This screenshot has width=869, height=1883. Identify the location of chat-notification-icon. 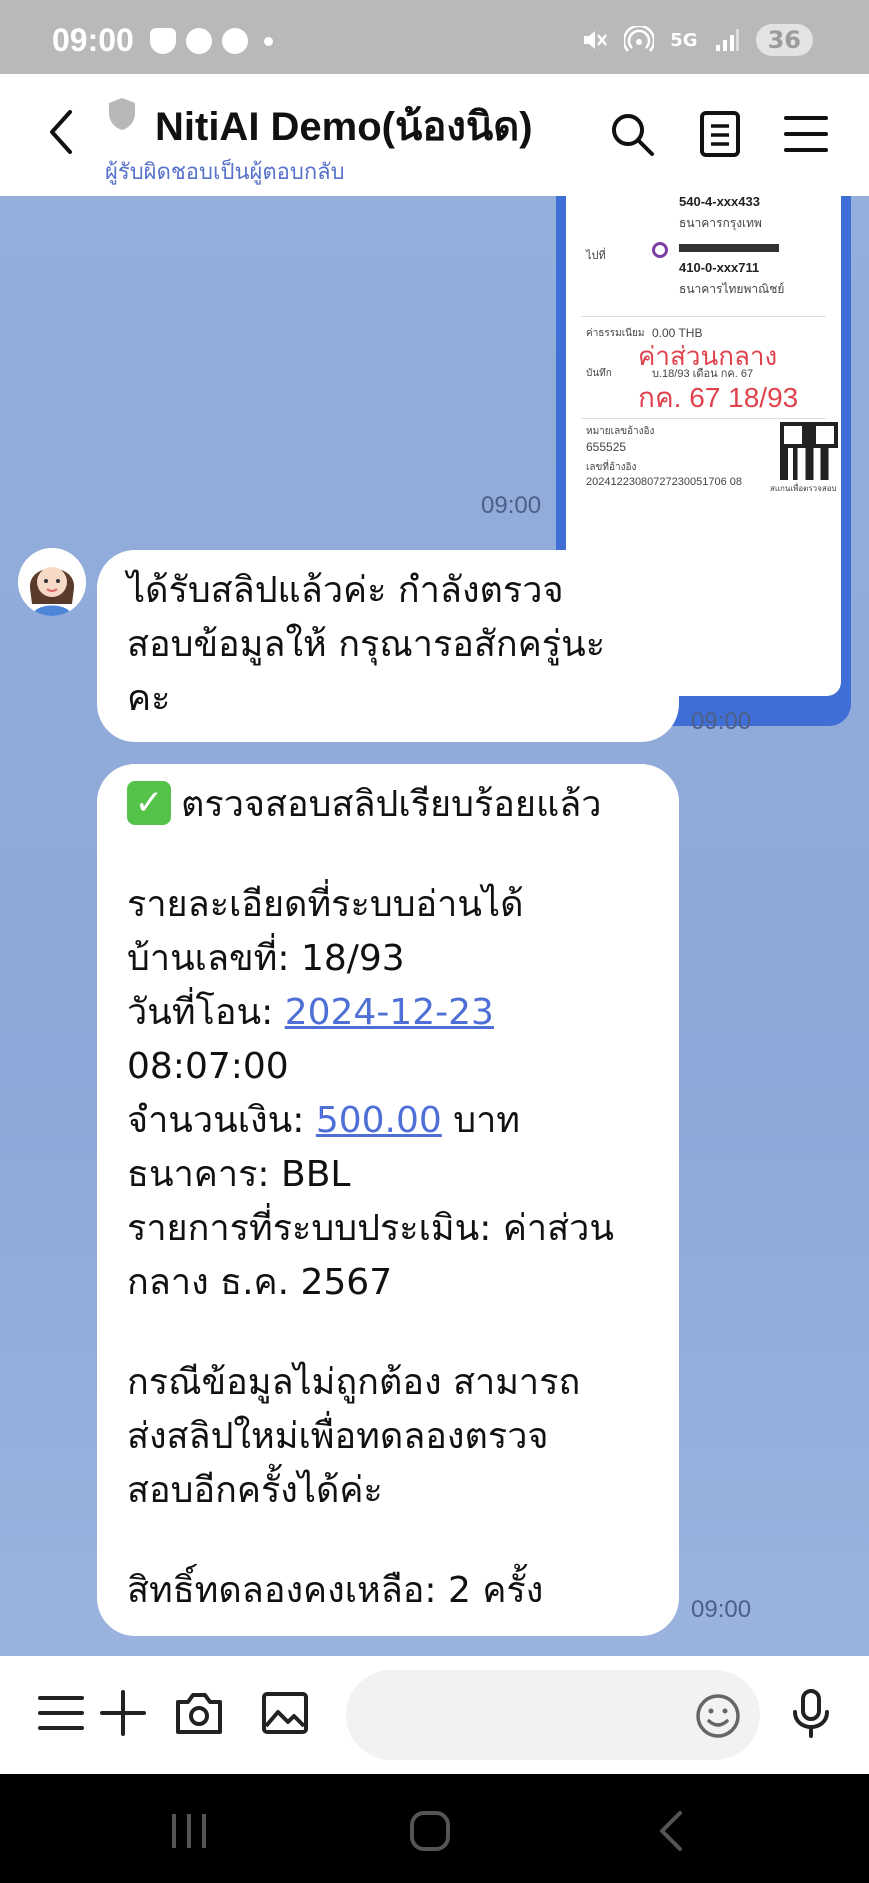
(235, 41).